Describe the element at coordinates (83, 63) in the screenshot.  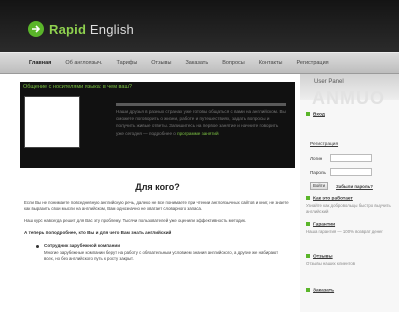
I see `nav-item-about: Об англоязыч.` at that location.